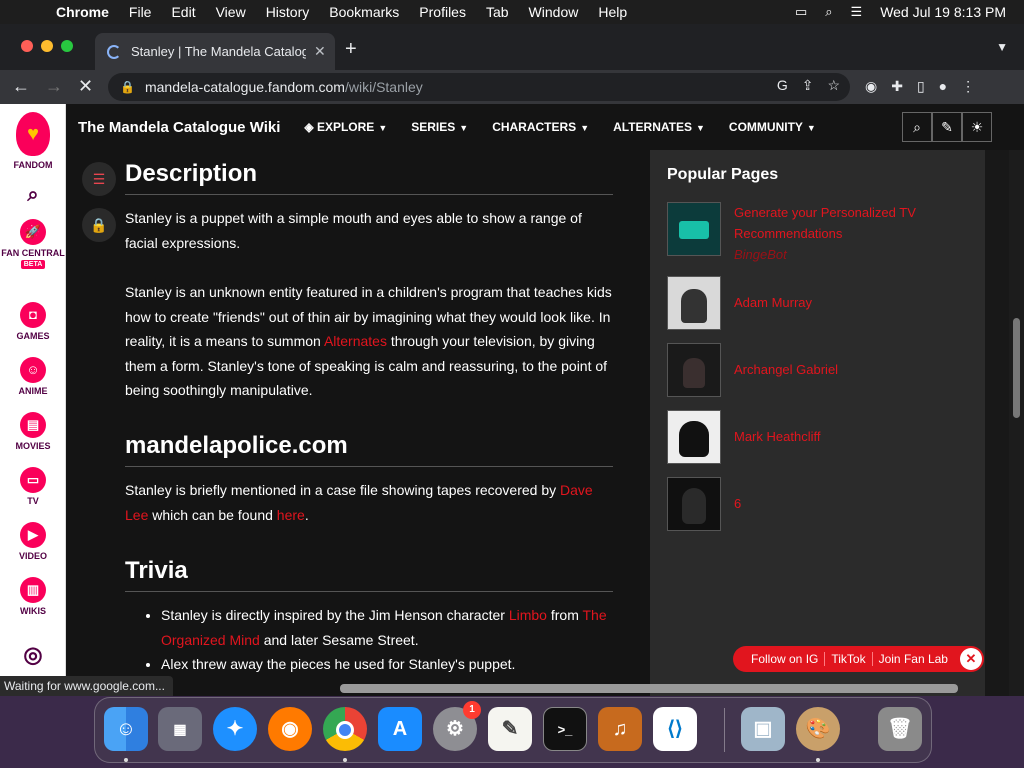 This screenshot has height=768, width=1024. What do you see at coordinates (844, 369) in the screenshot?
I see `popular-page-link: Archangel Gabriel` at bounding box center [844, 369].